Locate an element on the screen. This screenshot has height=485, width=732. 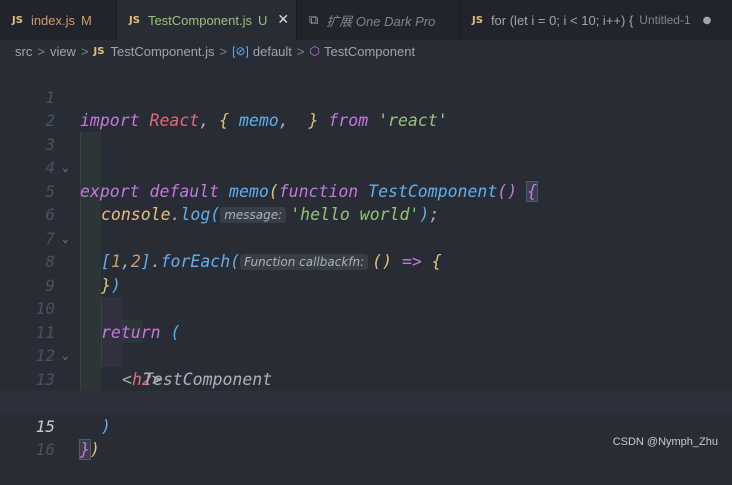
code-line: 1 import React, { memo, } from 'react' is located at coordinates (366, 96).